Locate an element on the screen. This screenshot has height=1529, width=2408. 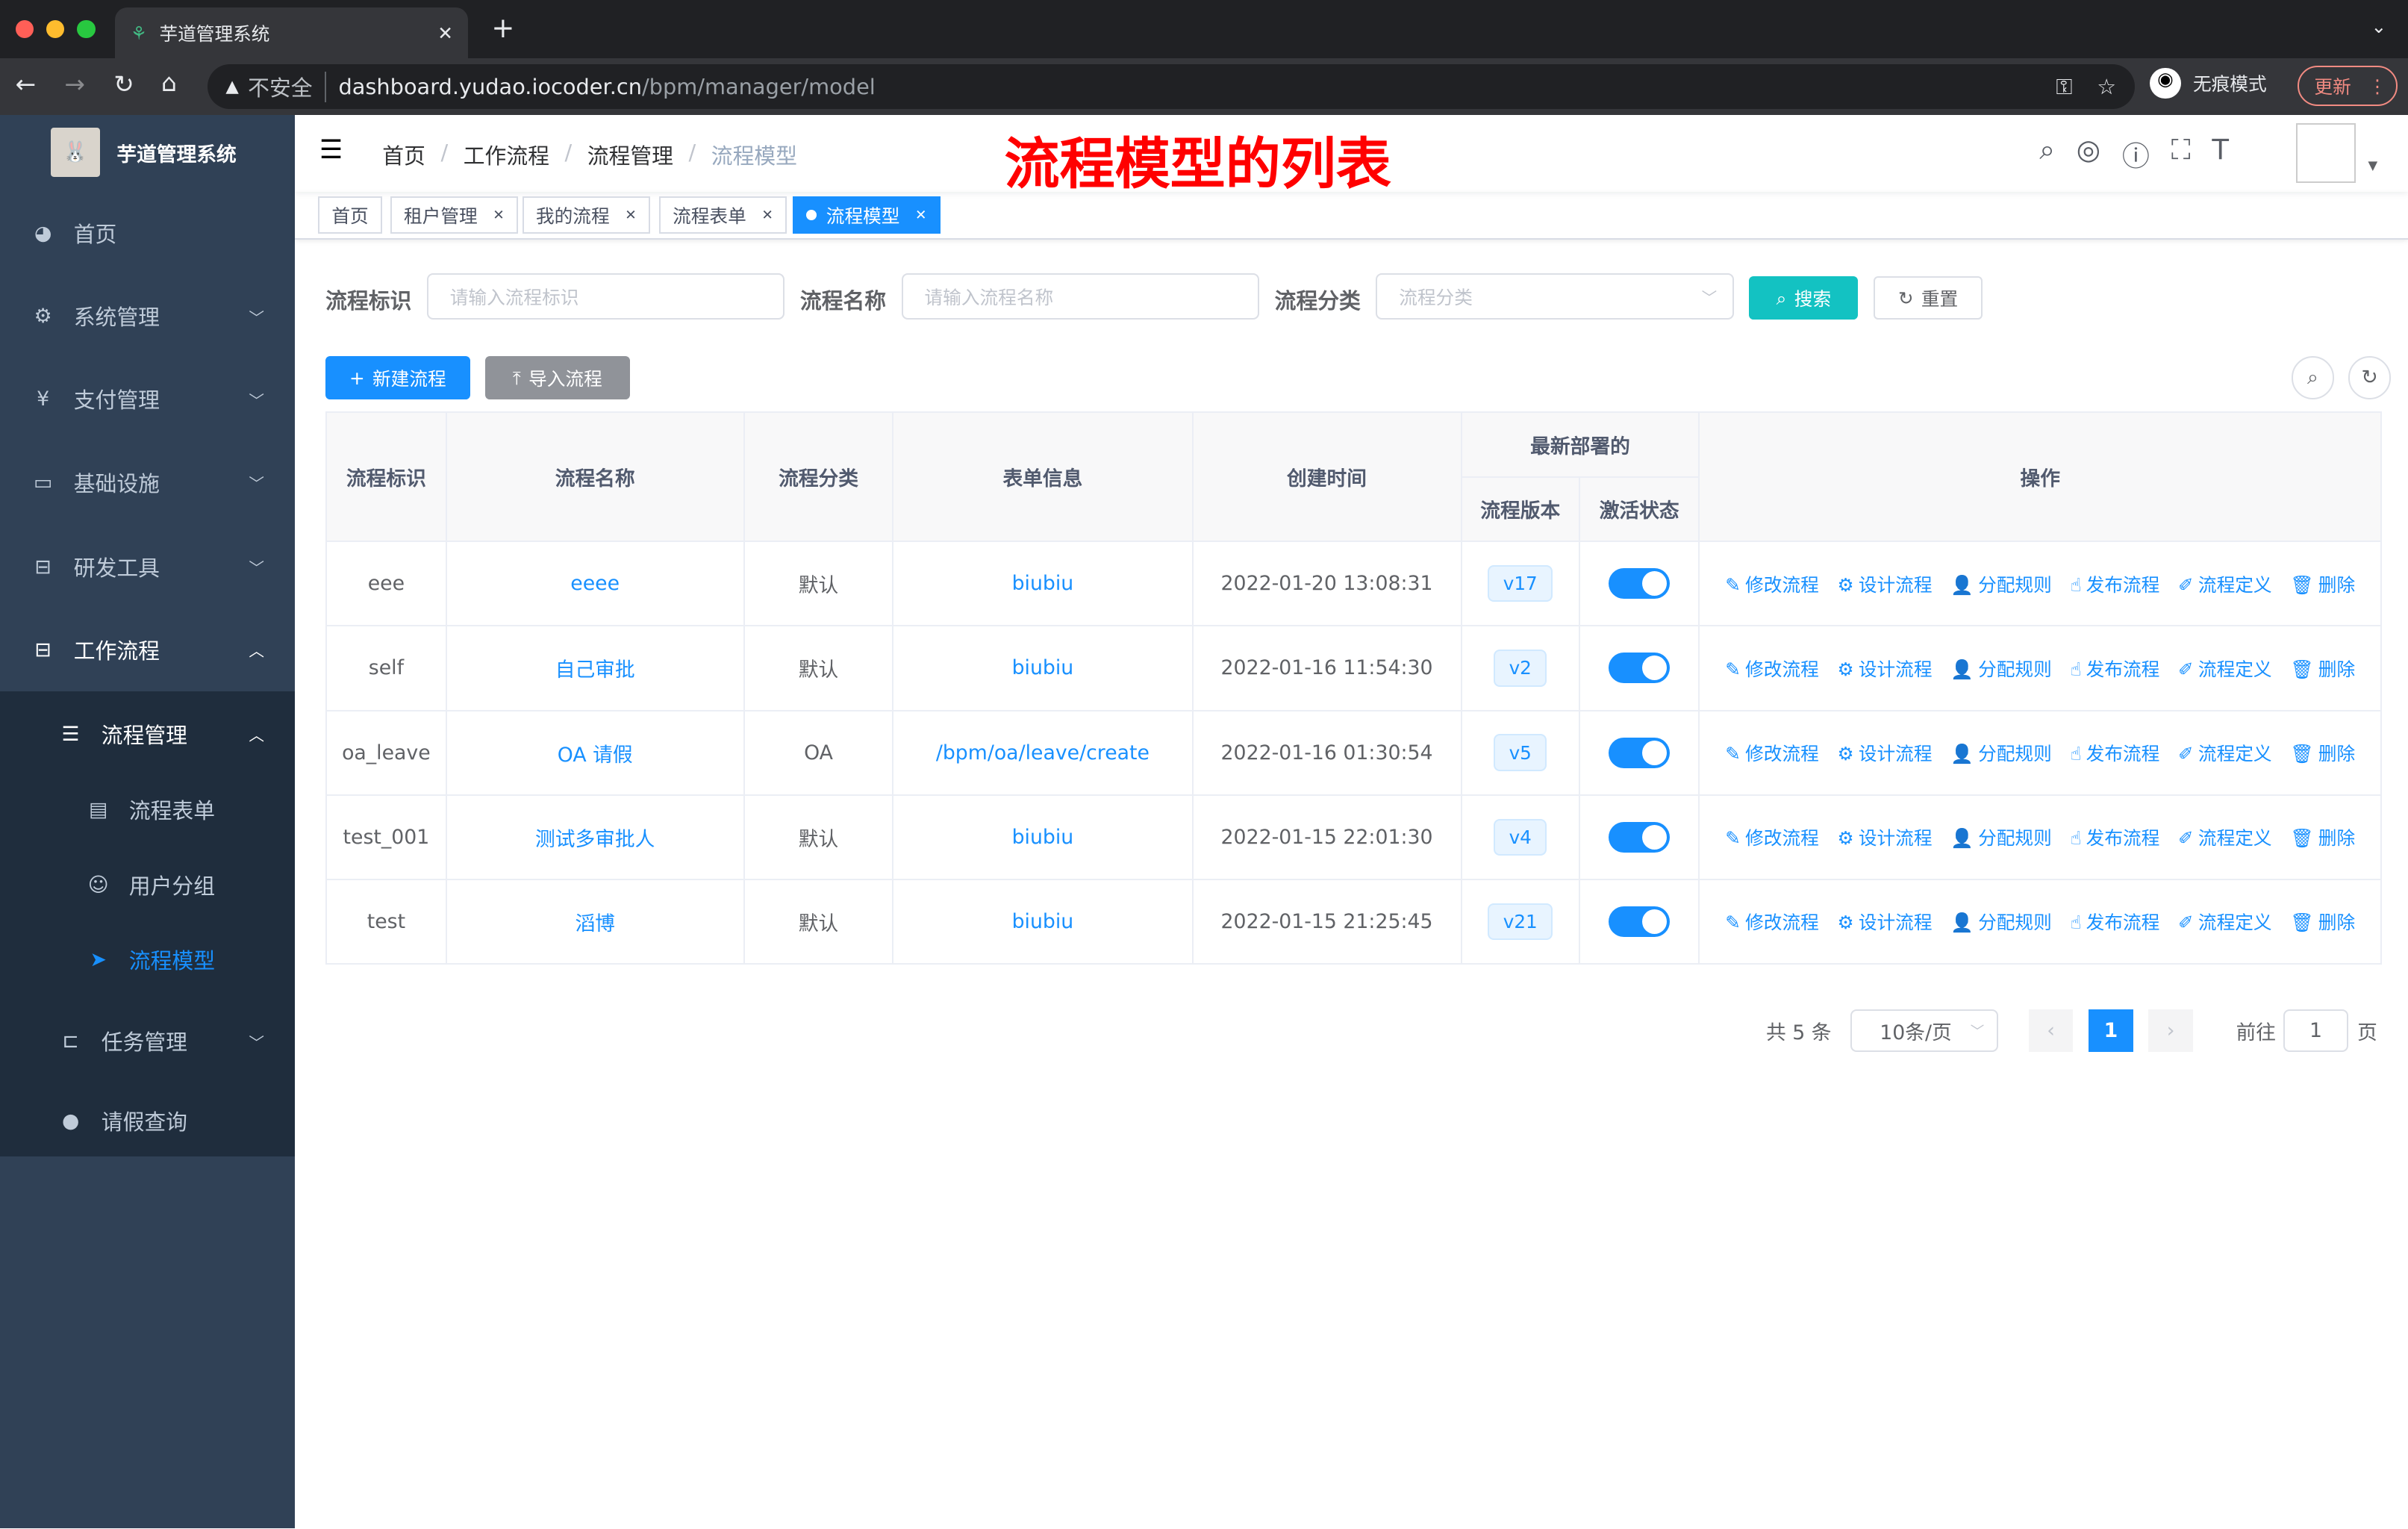
sidebar-item-system: ⚙ 系统管理 ﹀ is located at coordinates (147, 316).